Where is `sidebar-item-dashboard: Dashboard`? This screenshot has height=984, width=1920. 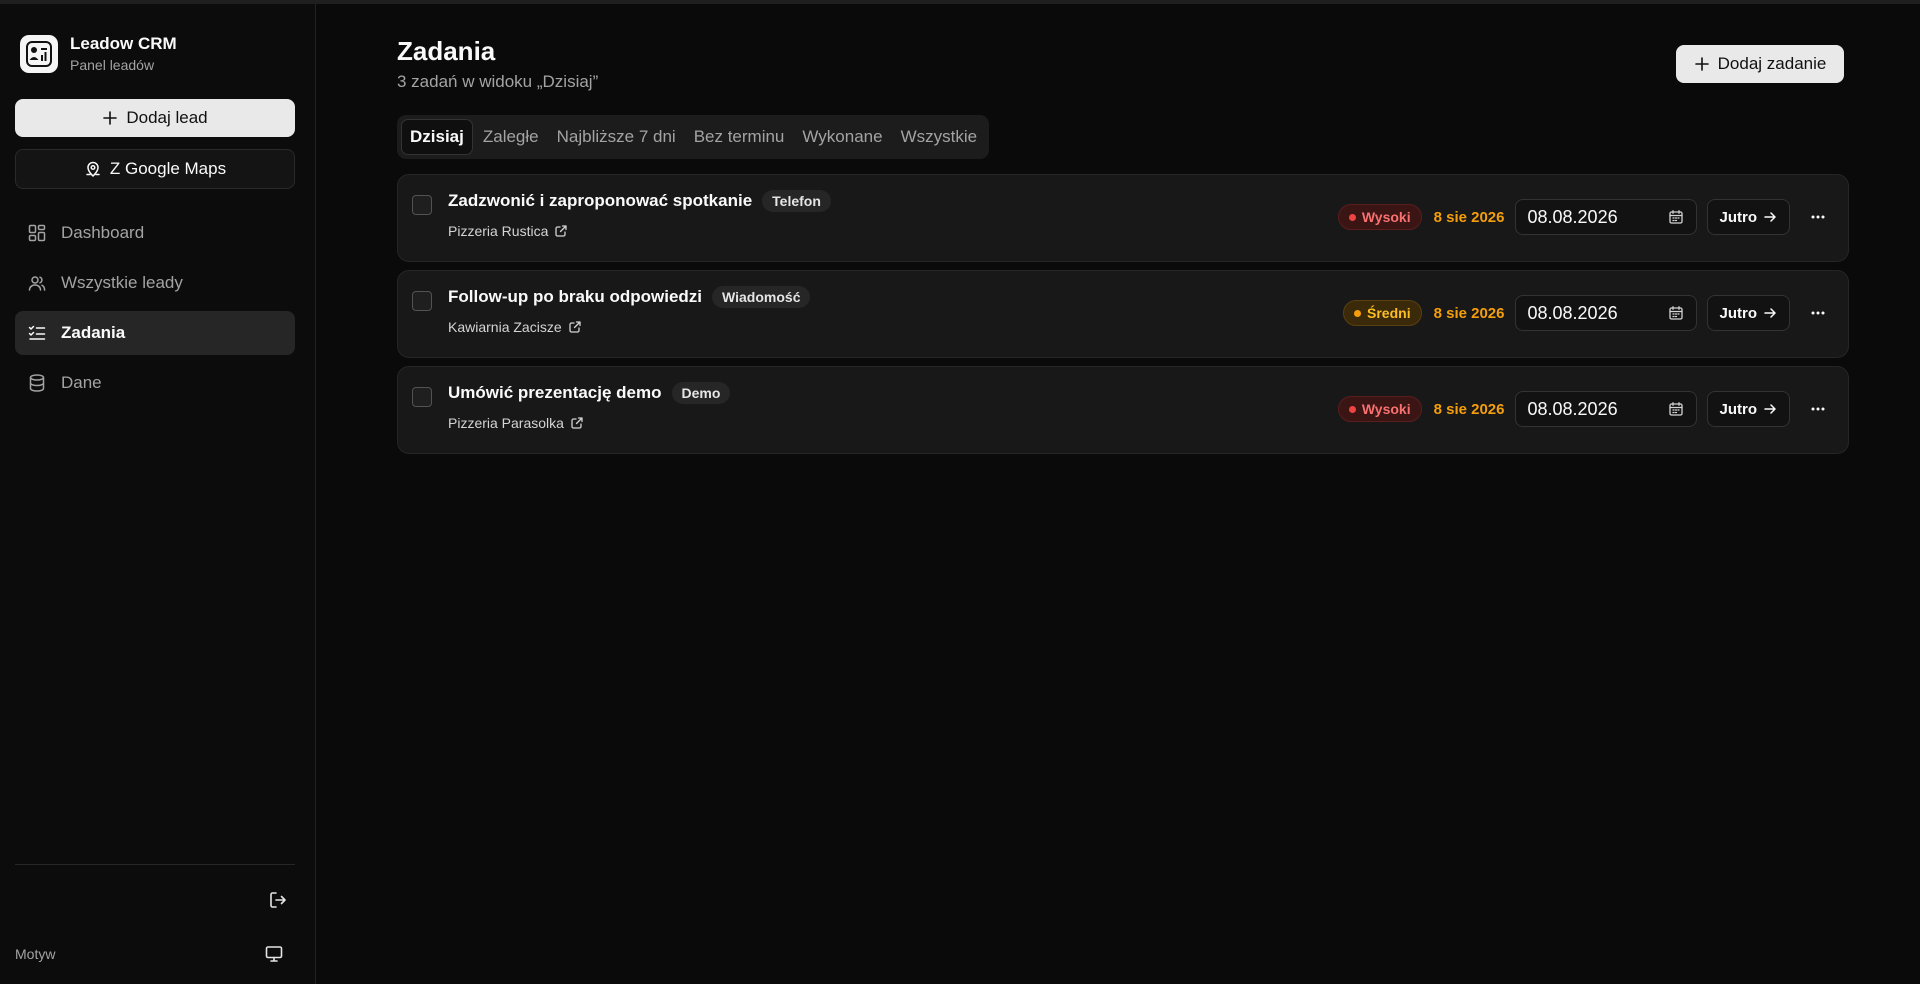
sidebar-item-dashboard: Dashboard is located at coordinates (155, 233).